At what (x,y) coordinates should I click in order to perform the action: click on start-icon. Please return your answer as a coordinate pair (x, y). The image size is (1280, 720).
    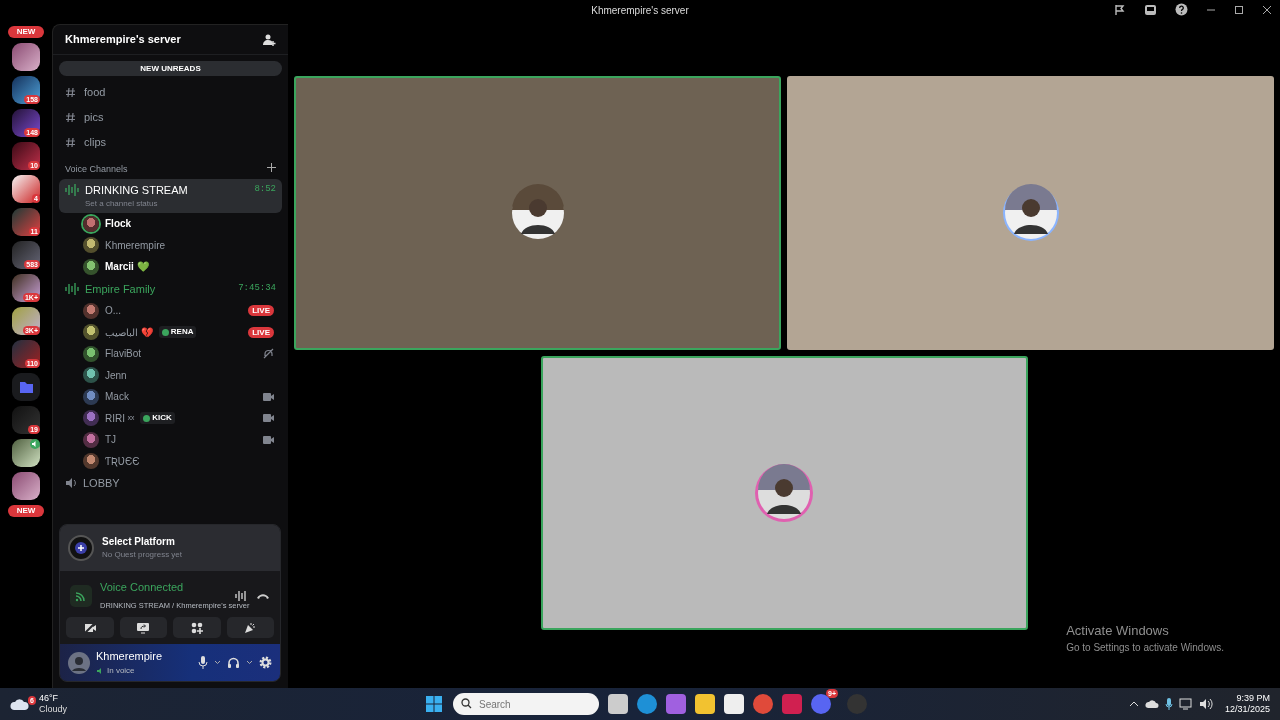
    Looking at the image, I should click on (434, 704).